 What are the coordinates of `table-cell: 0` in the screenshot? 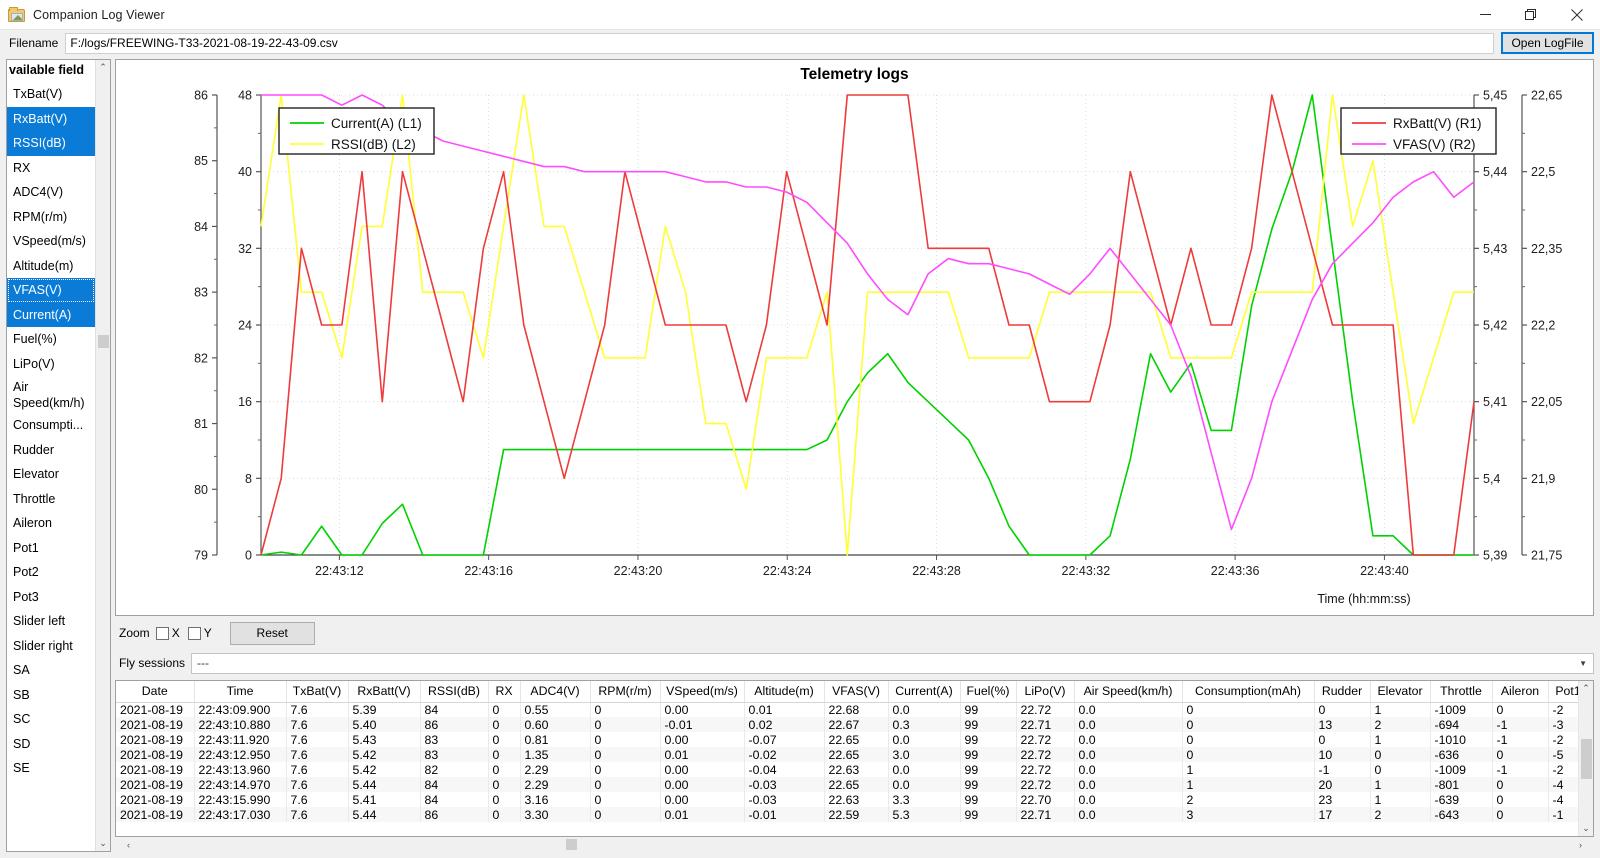 It's located at (1520, 814).